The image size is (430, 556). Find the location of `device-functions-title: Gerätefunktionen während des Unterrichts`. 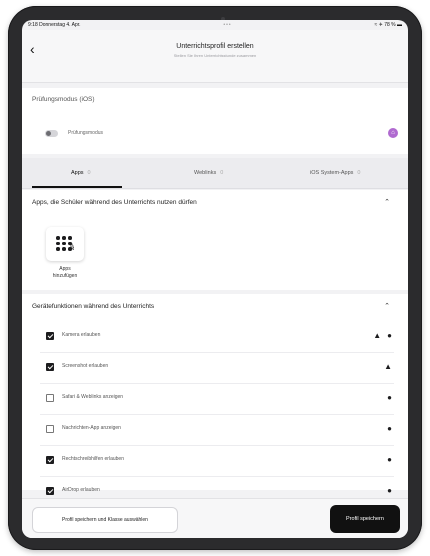

device-functions-title: Gerätefunktionen während des Unterrichts is located at coordinates (93, 306).